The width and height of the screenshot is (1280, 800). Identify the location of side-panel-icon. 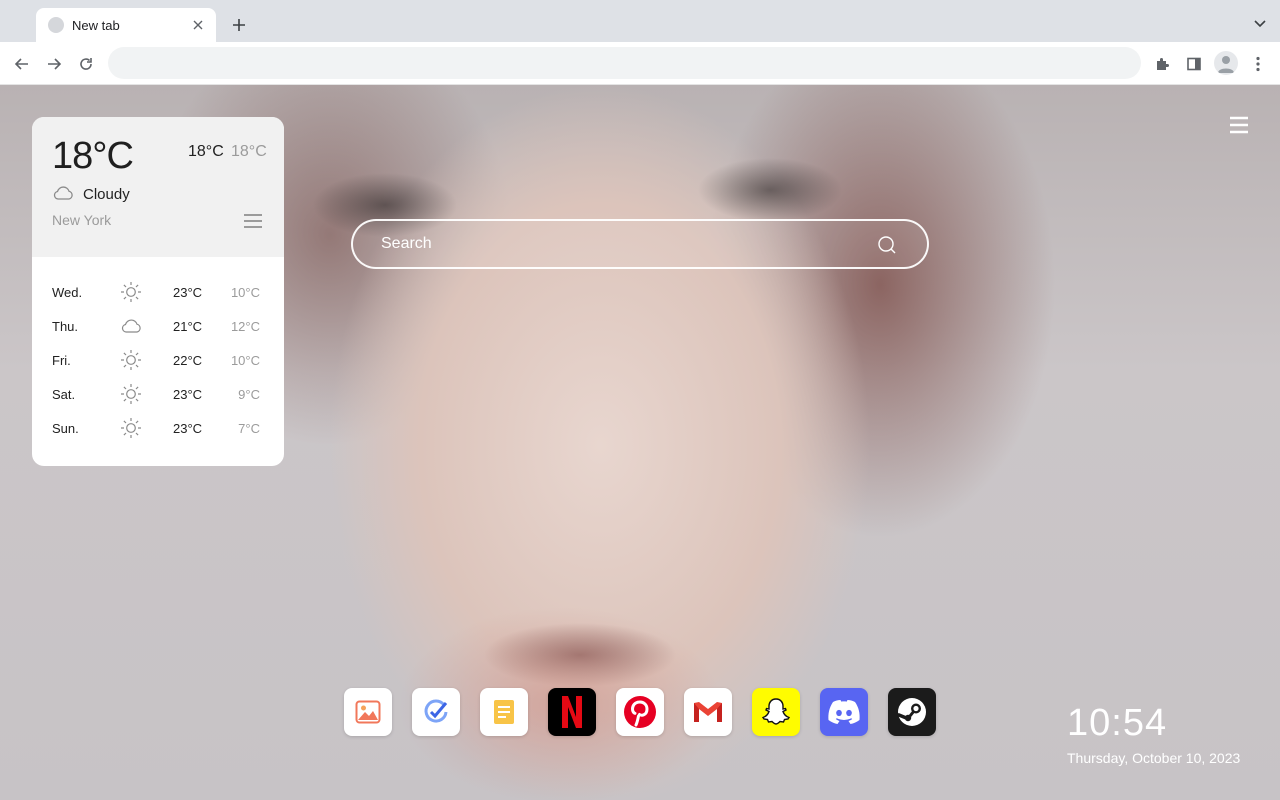
(1194, 64).